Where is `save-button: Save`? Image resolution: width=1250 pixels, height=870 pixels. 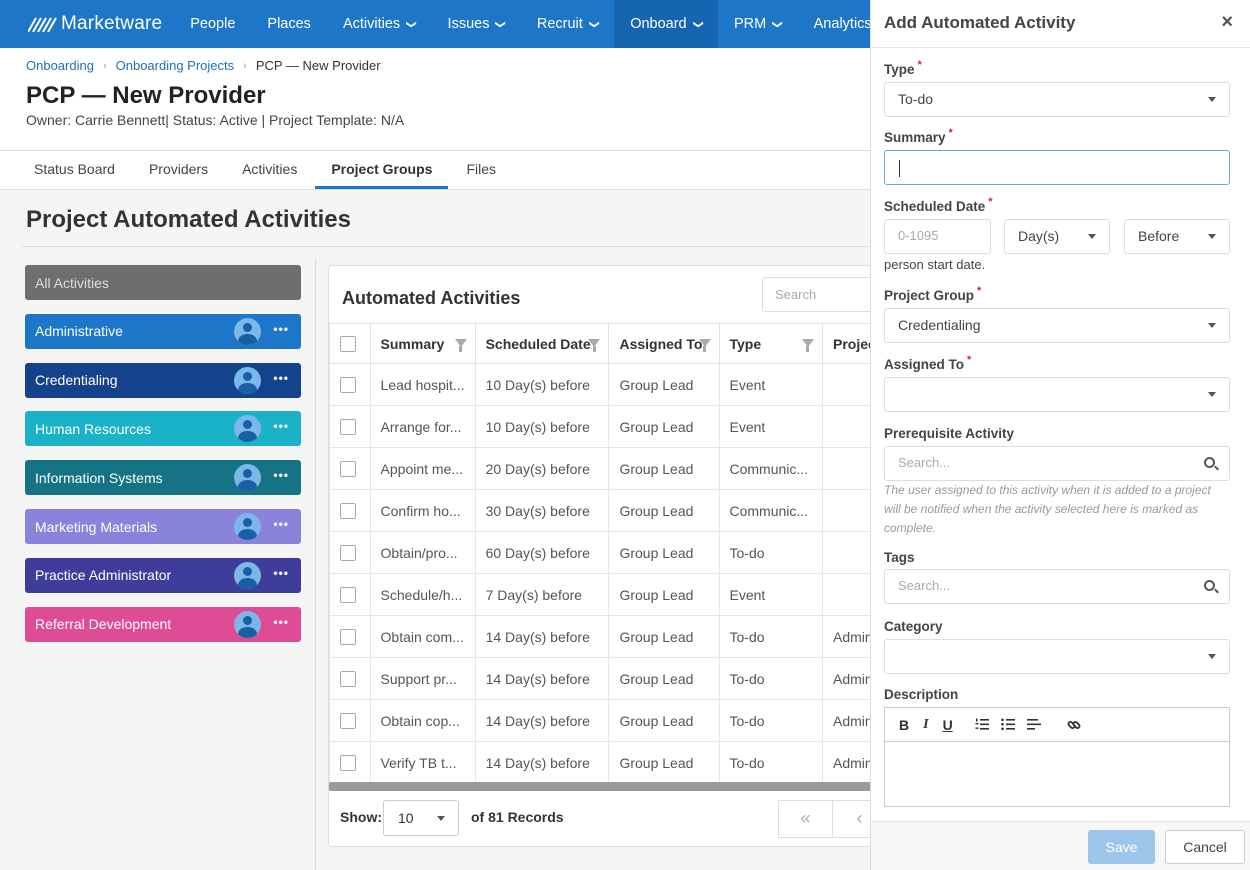
save-button: Save is located at coordinates (1121, 847).